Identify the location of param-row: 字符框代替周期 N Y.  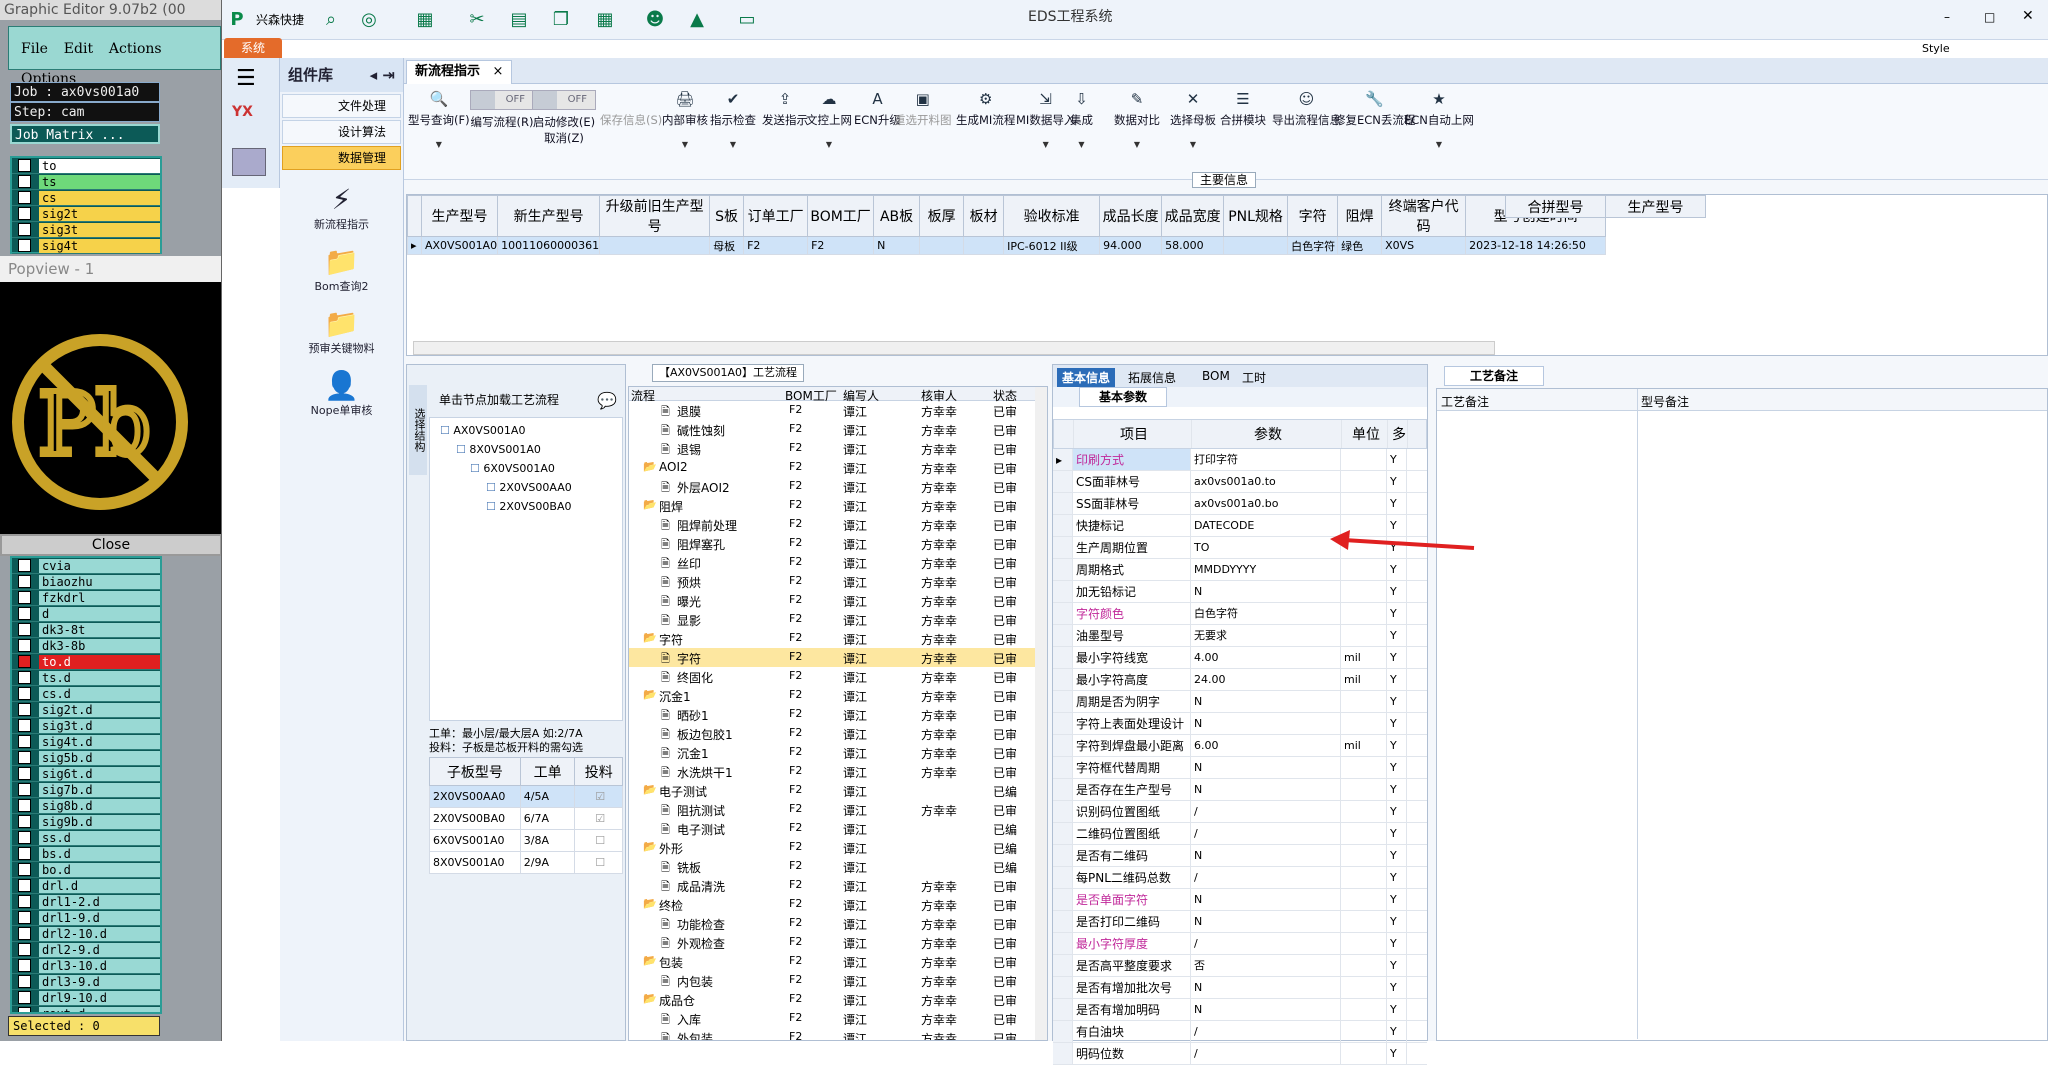
(1240, 768).